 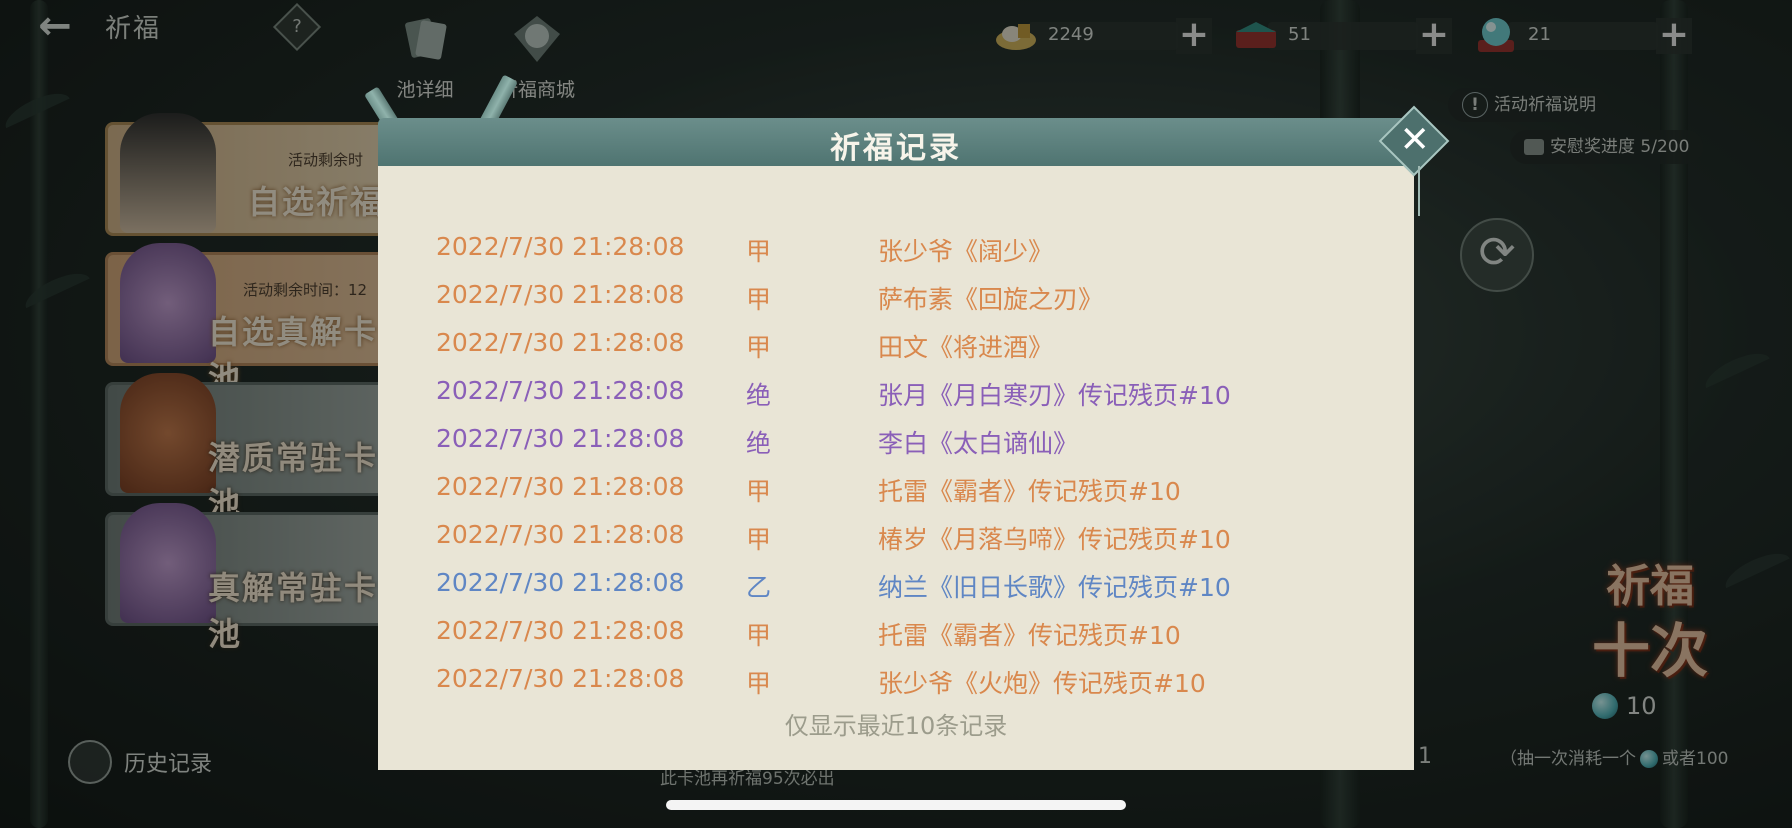 What do you see at coordinates (759, 587) in the screenshot?
I see `record-rank: 乙` at bounding box center [759, 587].